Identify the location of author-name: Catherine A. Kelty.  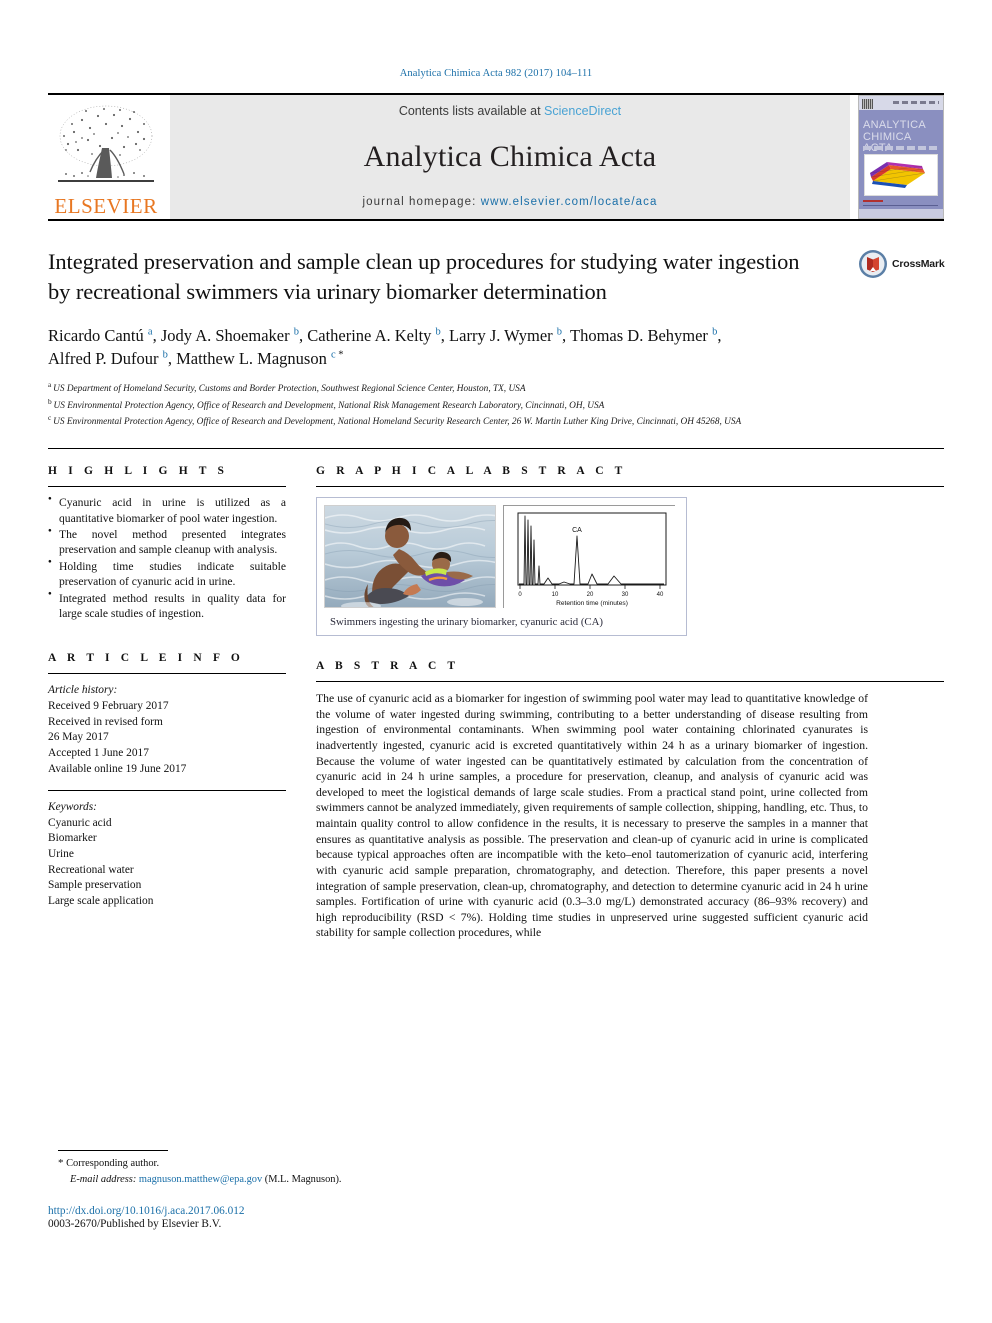
(371, 335).